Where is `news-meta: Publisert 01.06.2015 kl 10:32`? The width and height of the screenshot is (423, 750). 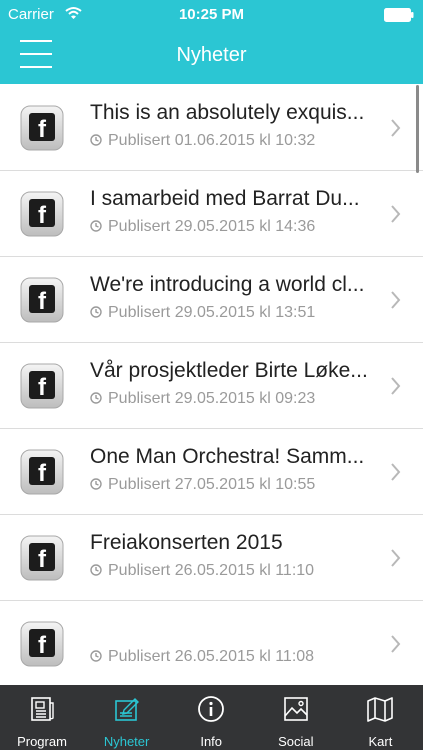
news-meta: Publisert 01.06.2015 kl 10:32 is located at coordinates (202, 141).